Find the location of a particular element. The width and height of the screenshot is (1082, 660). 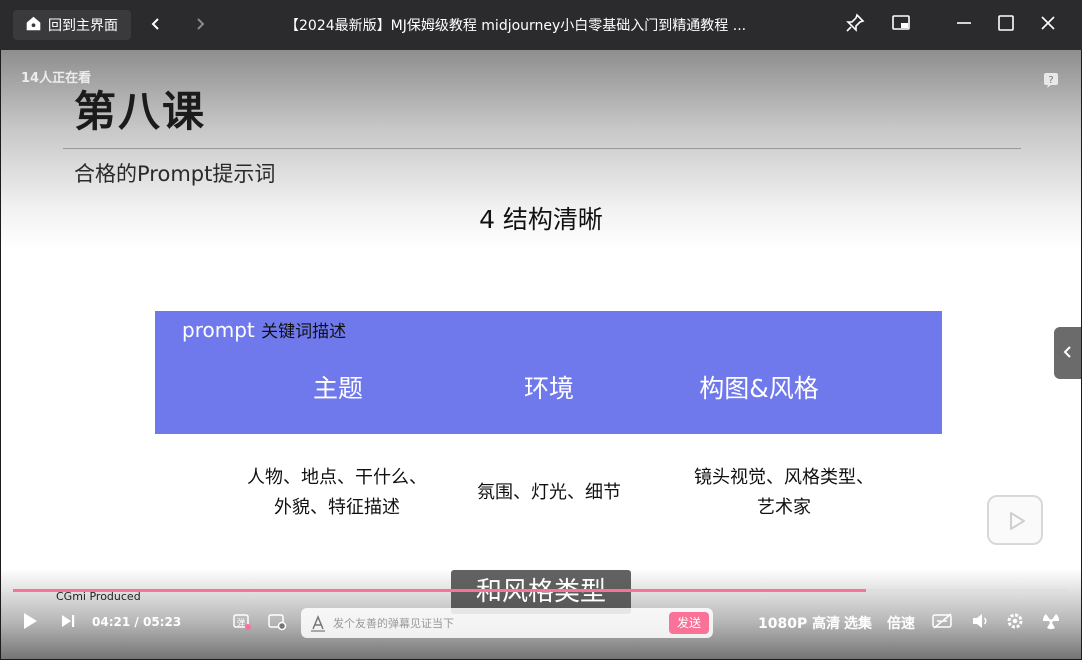

style-description: 镜头视觉、风格类型、 艺术家 is located at coordinates (784, 493).